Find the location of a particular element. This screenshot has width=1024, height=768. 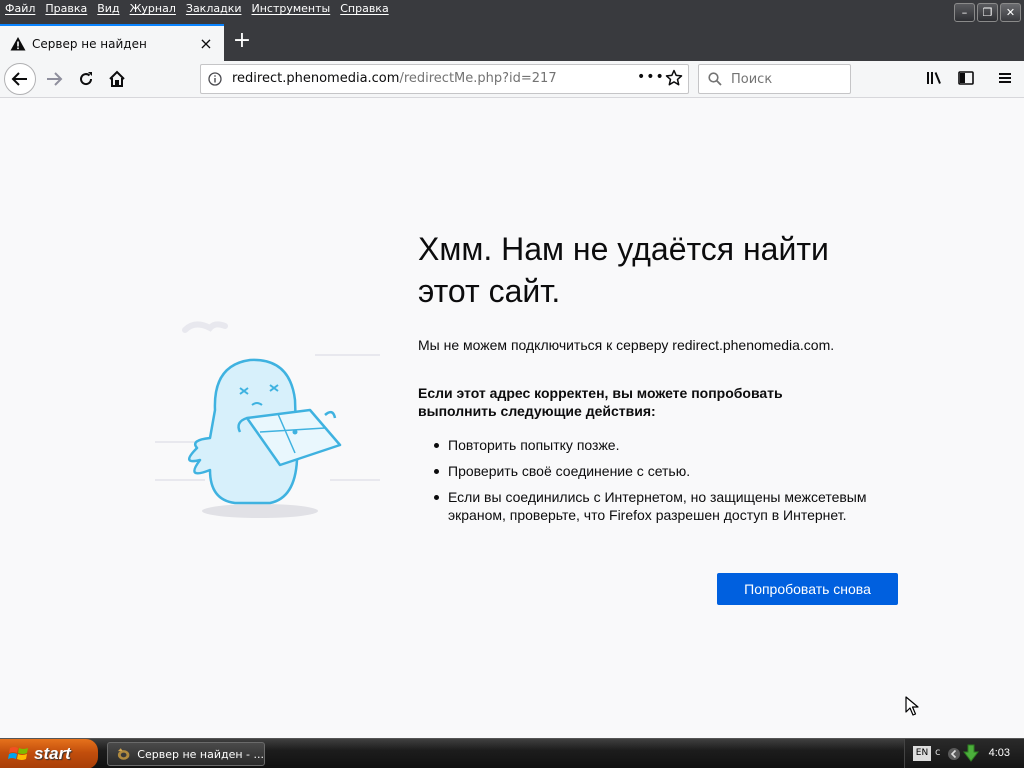

window-controls: – ❐ ✕ is located at coordinates (987, 12).